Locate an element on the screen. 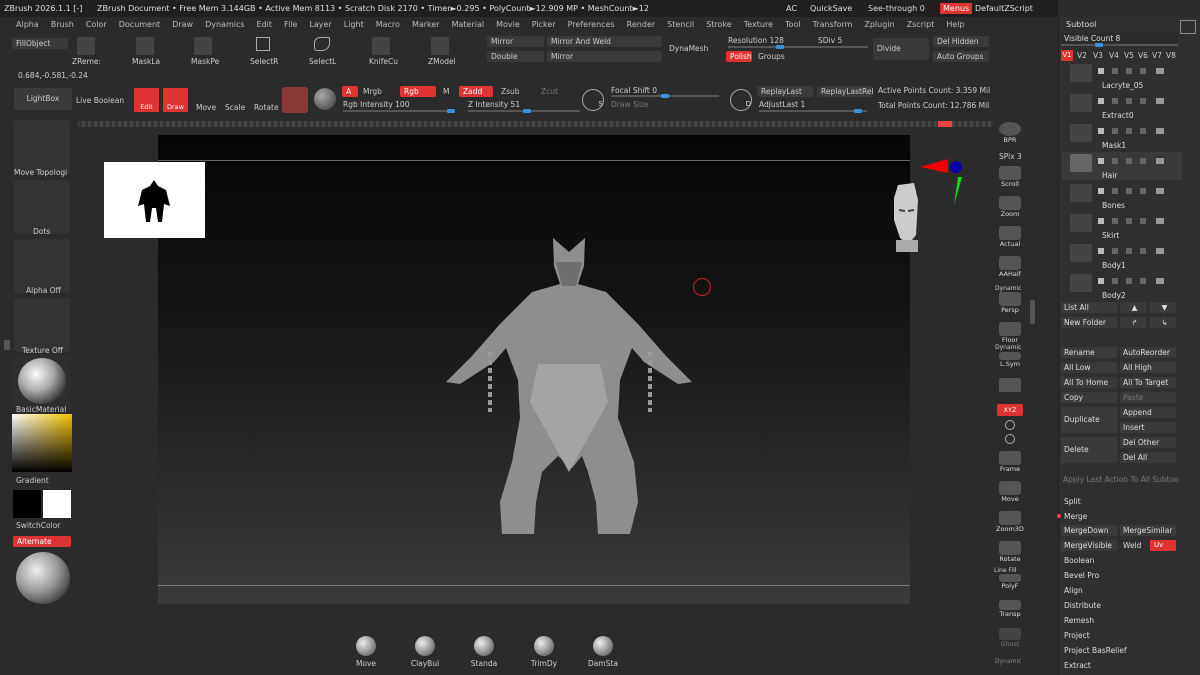 Image resolution: width=1200 pixels, height=675 pixels. rgb-intensity-track is located at coordinates (399, 111).